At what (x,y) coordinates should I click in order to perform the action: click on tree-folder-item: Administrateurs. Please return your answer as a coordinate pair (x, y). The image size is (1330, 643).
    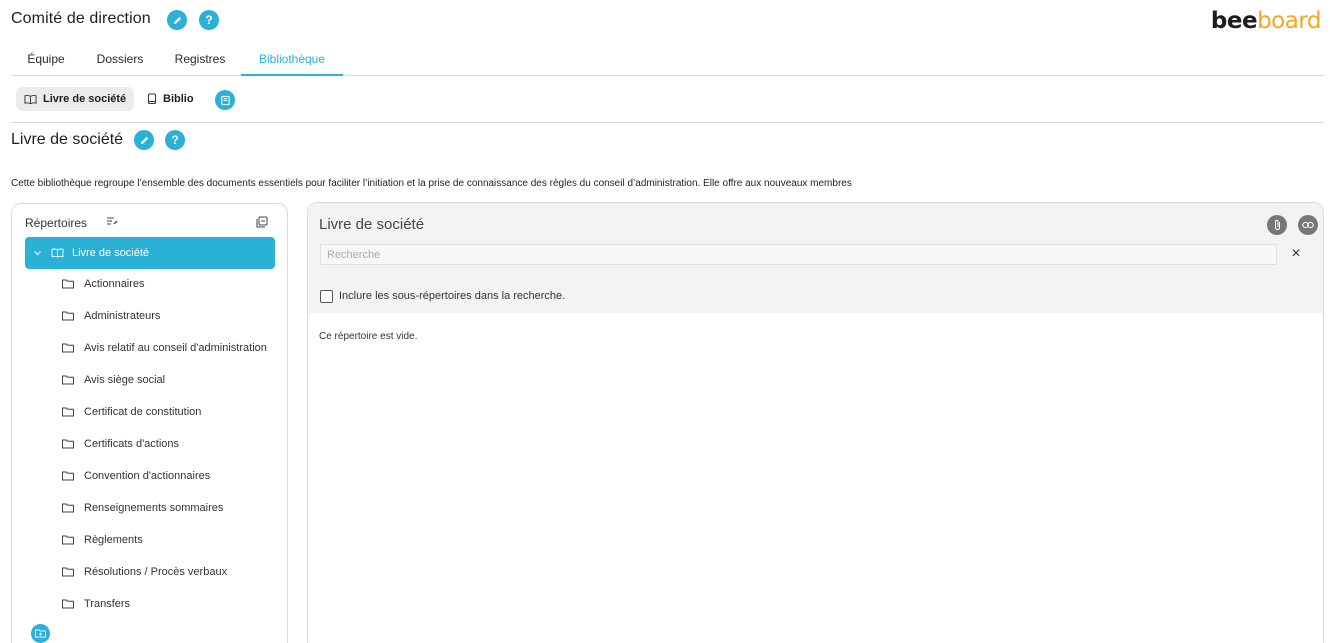
    Looking at the image, I should click on (111, 316).